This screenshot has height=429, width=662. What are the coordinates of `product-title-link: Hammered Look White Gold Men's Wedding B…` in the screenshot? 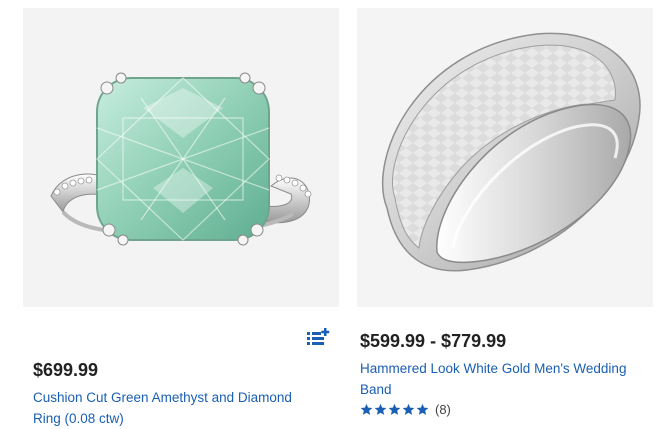 It's located at (505, 379).